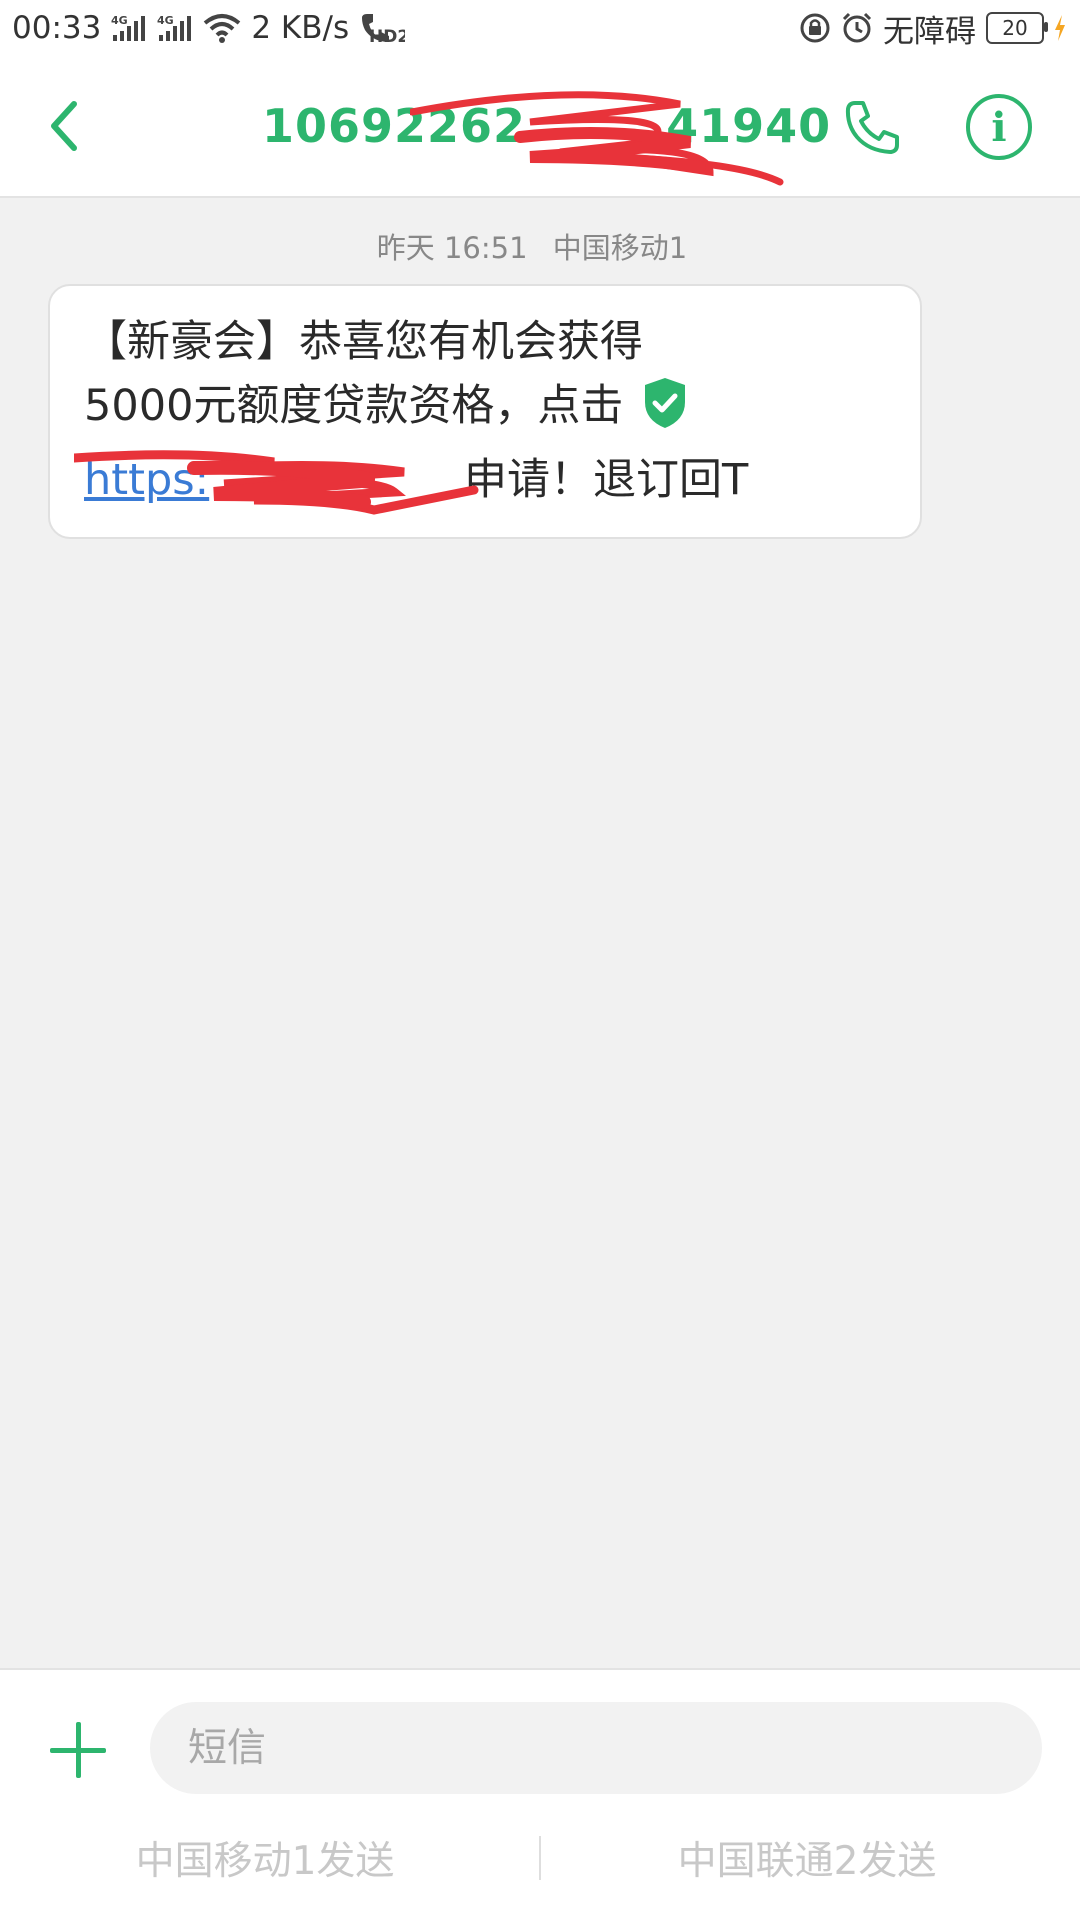 This screenshot has width=1080, height=1922. I want to click on phone-icon, so click(872, 127).